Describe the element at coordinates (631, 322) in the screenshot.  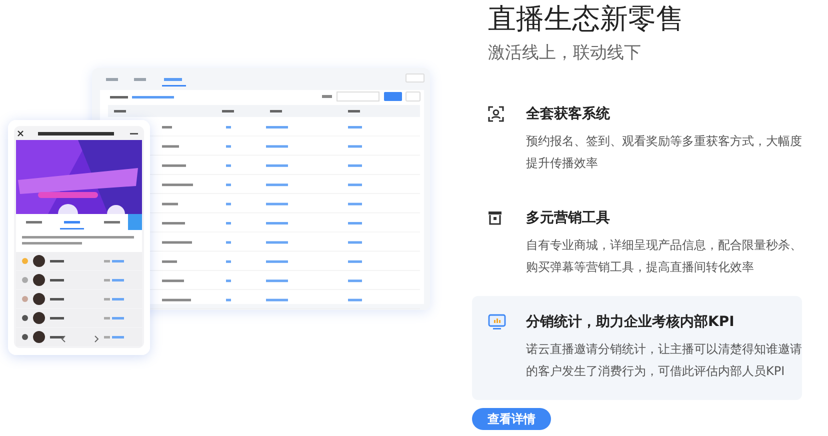
I see `feature-title: 分销统计，助力企业考核内部KPI` at that location.